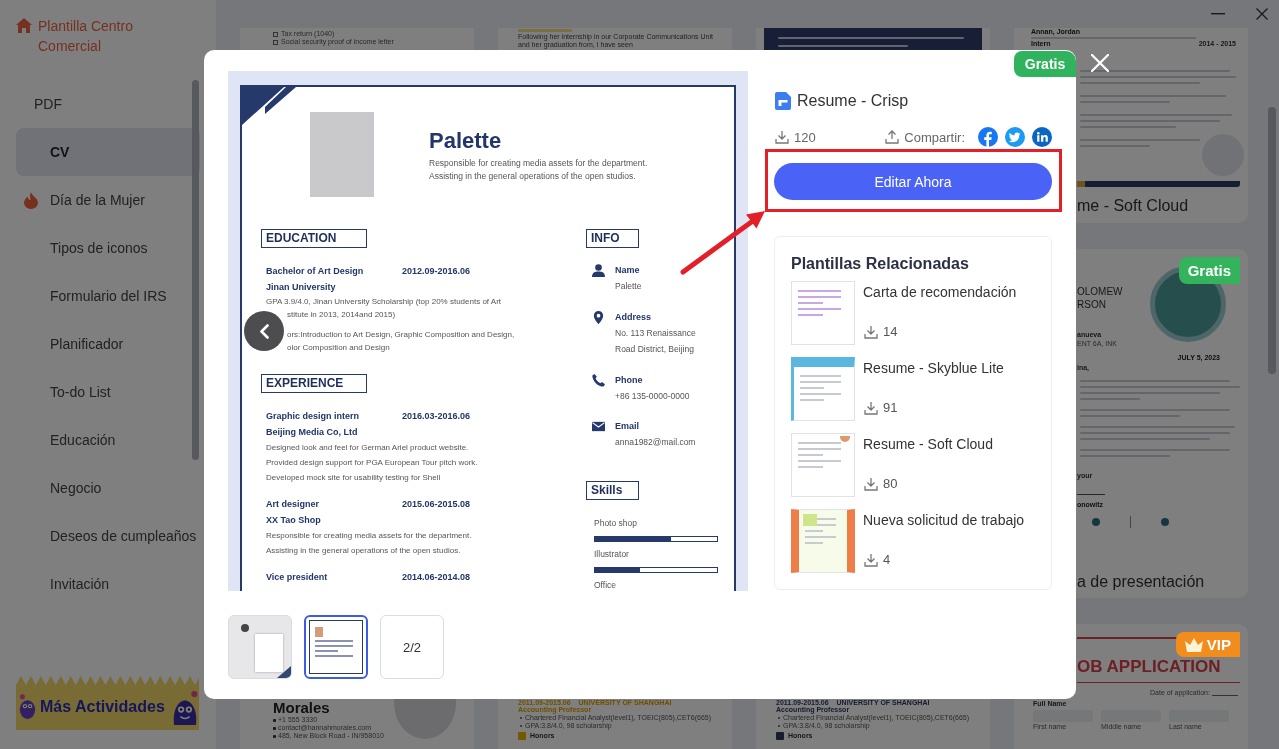  What do you see at coordinates (401, 334) in the screenshot?
I see `description-line: ors:Introduction to Art Design, Graphic Composition and Design,` at bounding box center [401, 334].